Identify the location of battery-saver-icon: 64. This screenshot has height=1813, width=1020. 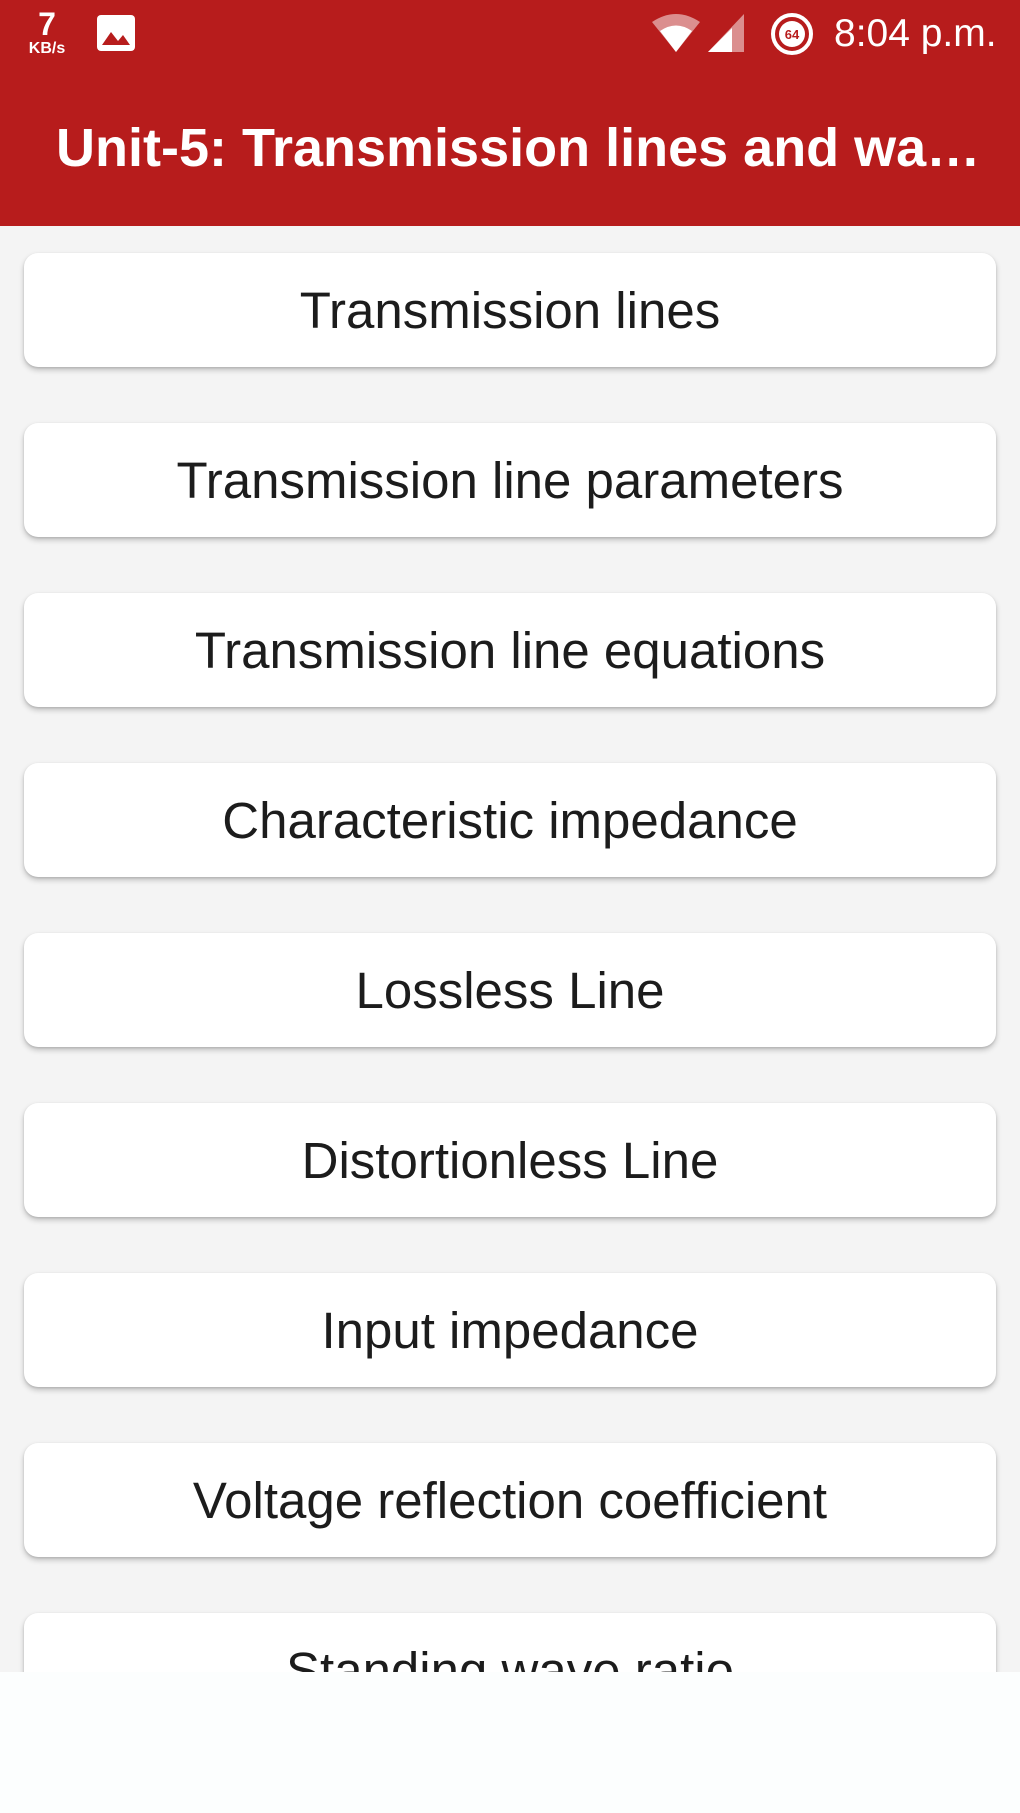
(792, 34).